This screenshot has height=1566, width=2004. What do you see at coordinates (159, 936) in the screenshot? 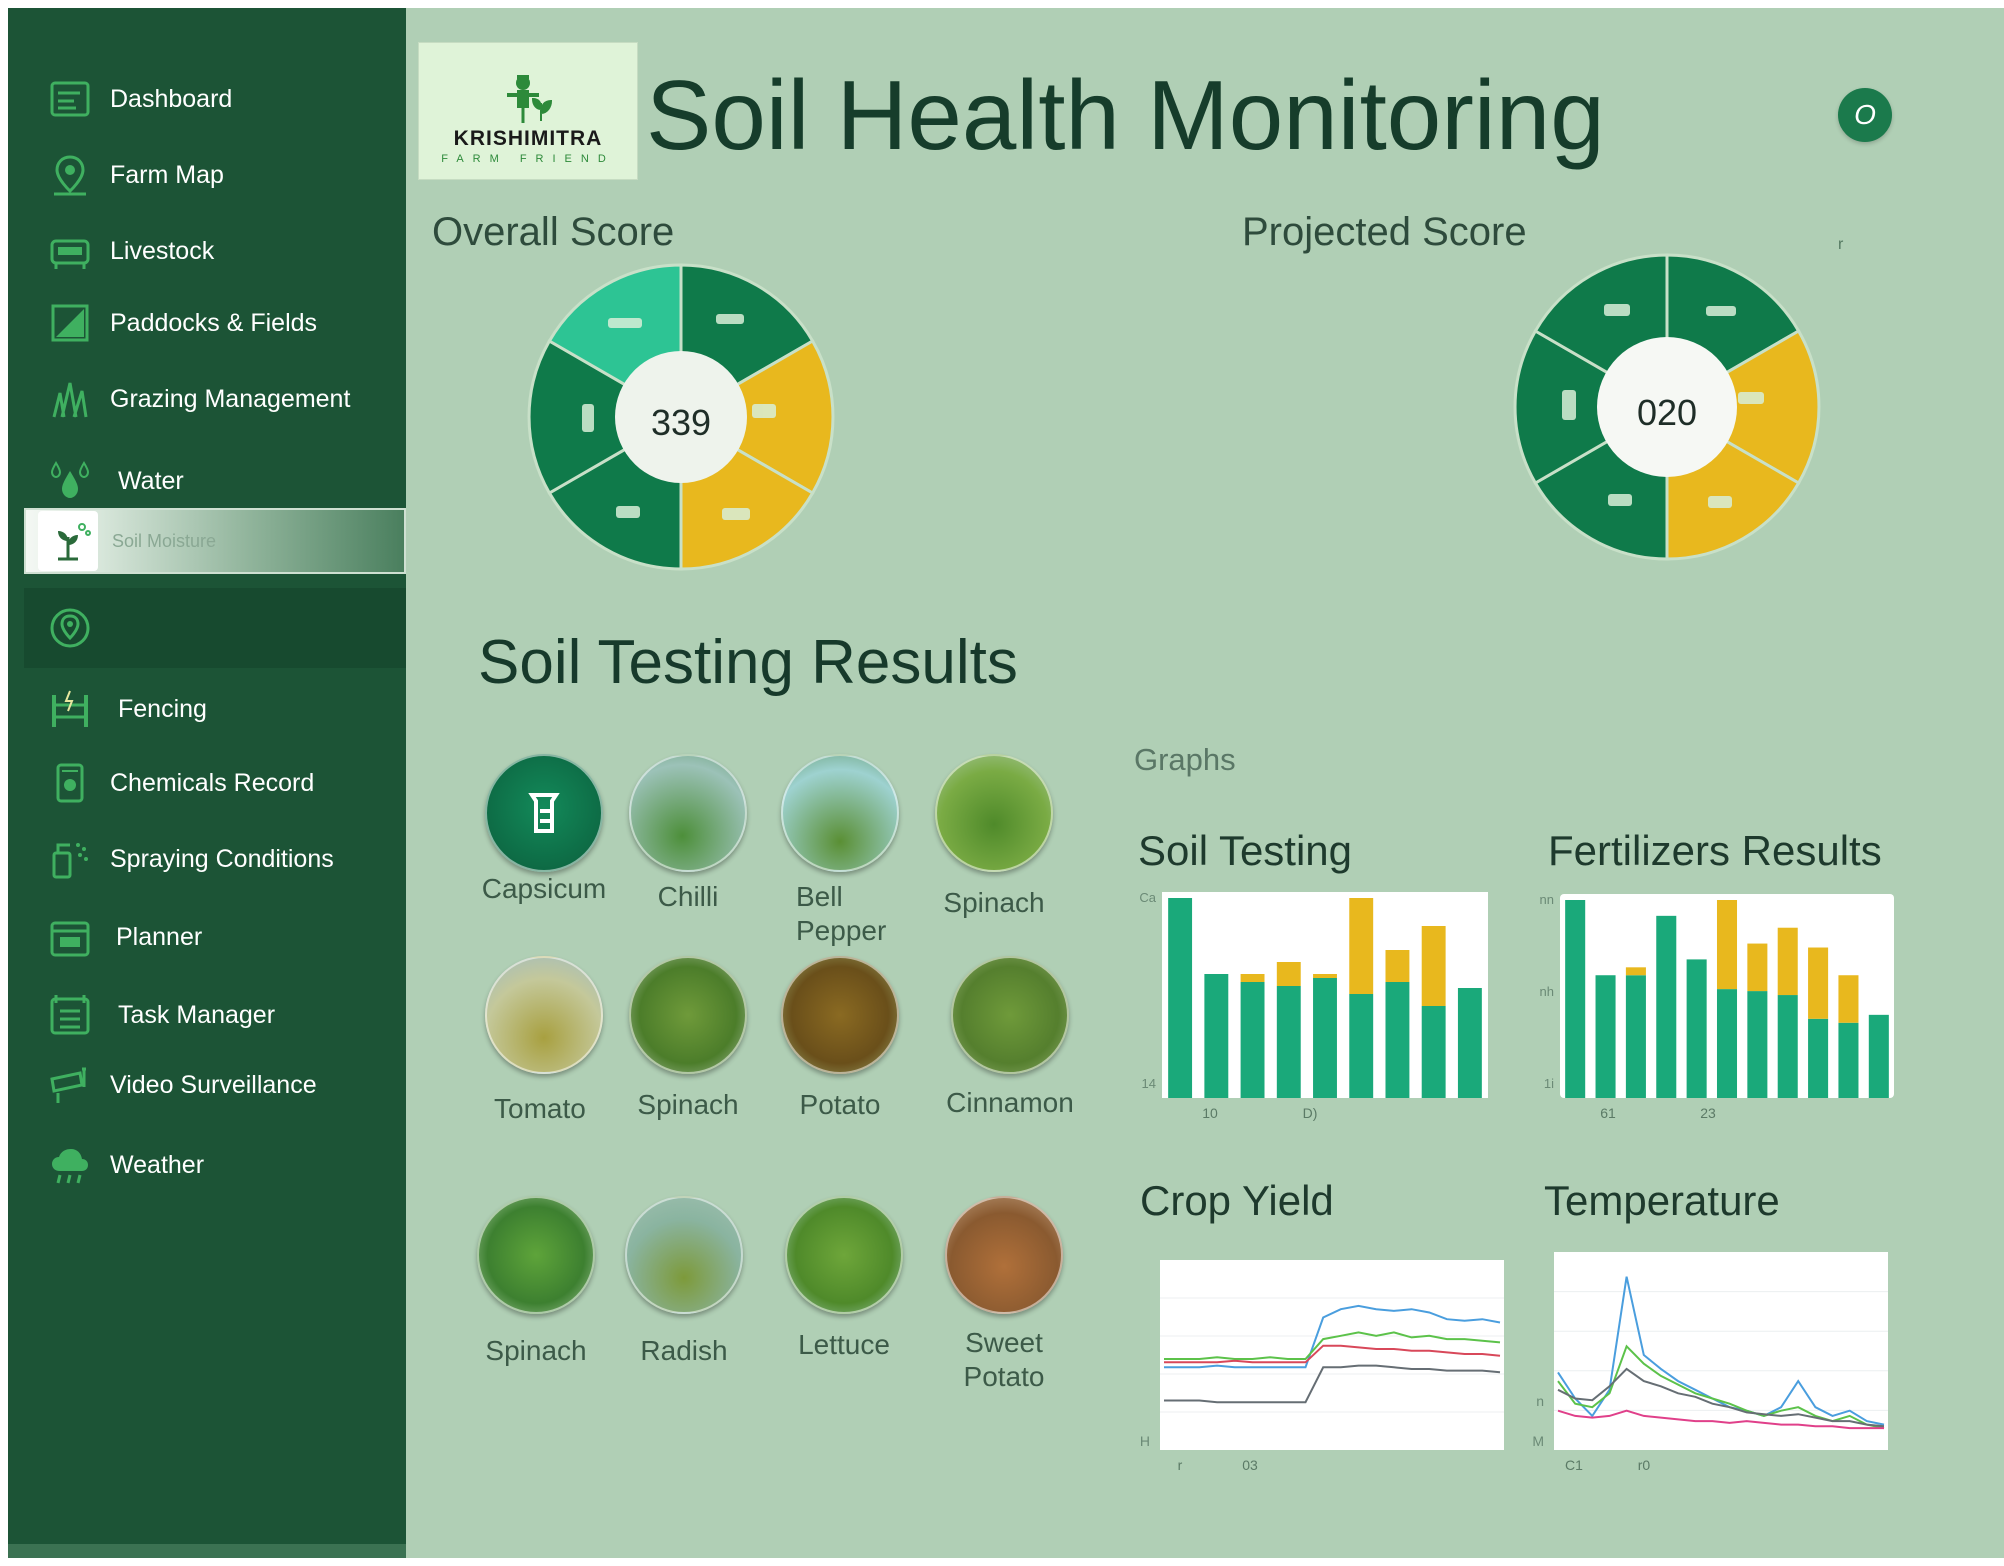
I see `sidebar-item-label: Planner` at bounding box center [159, 936].